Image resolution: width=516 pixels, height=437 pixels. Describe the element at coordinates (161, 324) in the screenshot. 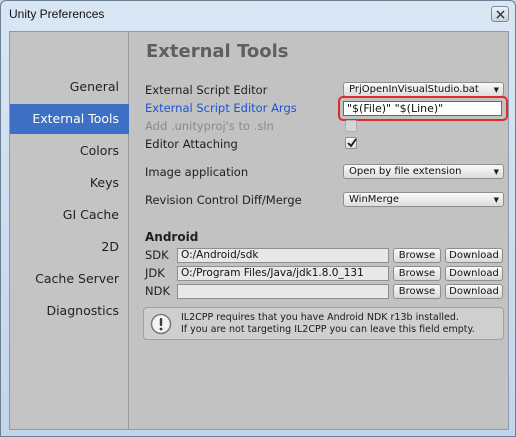

I see `info-icon` at that location.